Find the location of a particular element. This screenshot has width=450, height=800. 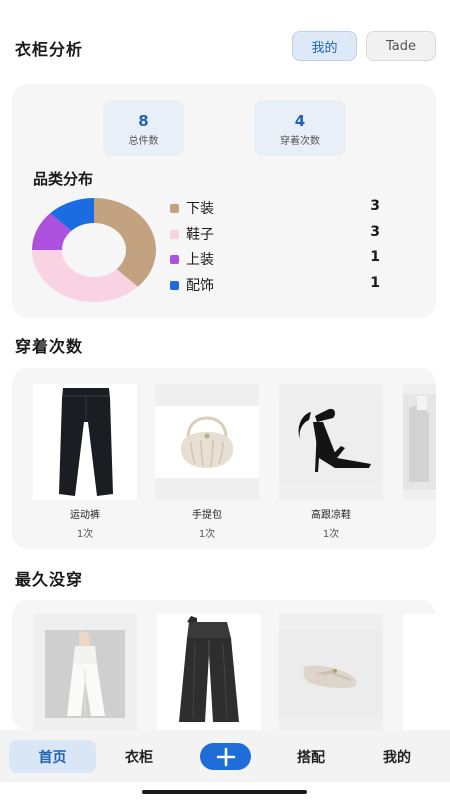

total-items-stat: 8 总件数 is located at coordinates (143, 128).